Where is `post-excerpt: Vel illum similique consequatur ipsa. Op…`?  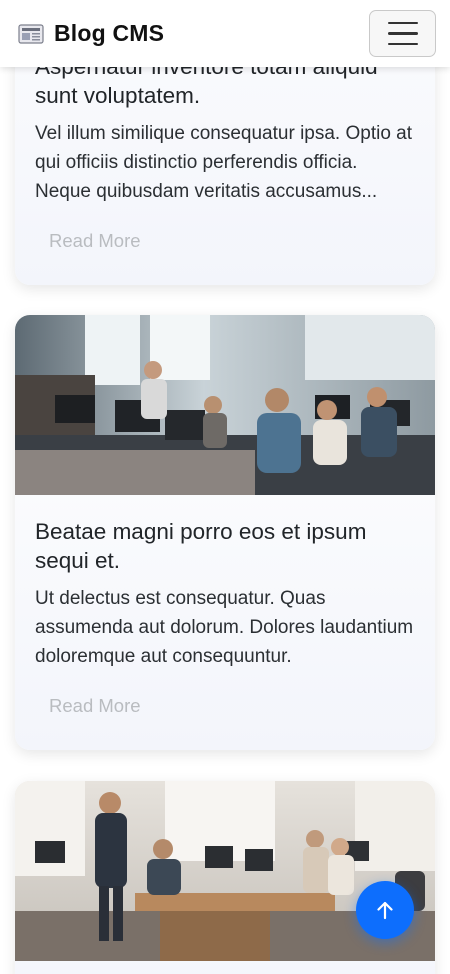 post-excerpt: Vel illum similique consequatur ipsa. Op… is located at coordinates (224, 162).